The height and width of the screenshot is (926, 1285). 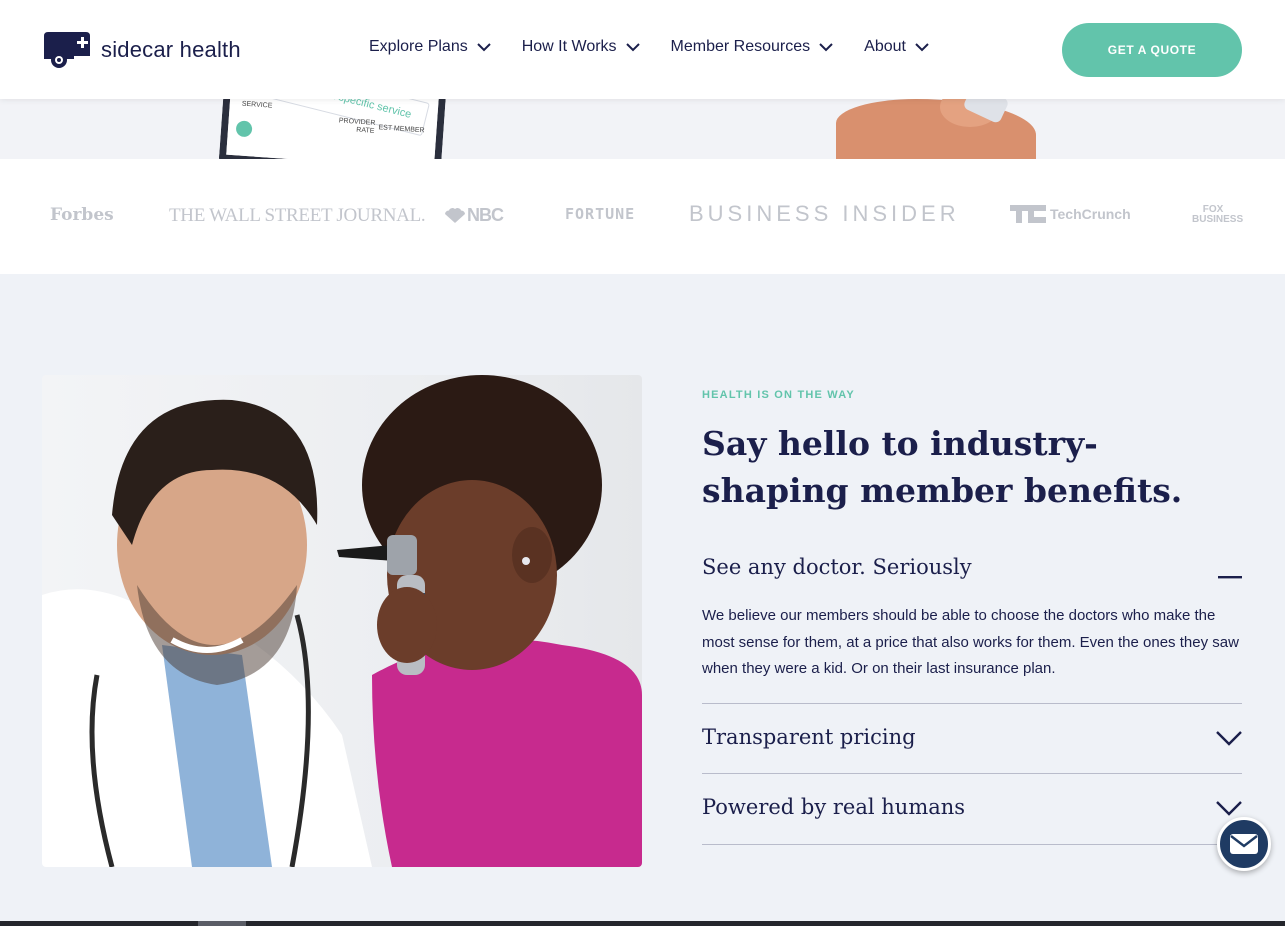 What do you see at coordinates (357, 122) in the screenshot?
I see `phone-column-label: PROVIDER` at bounding box center [357, 122].